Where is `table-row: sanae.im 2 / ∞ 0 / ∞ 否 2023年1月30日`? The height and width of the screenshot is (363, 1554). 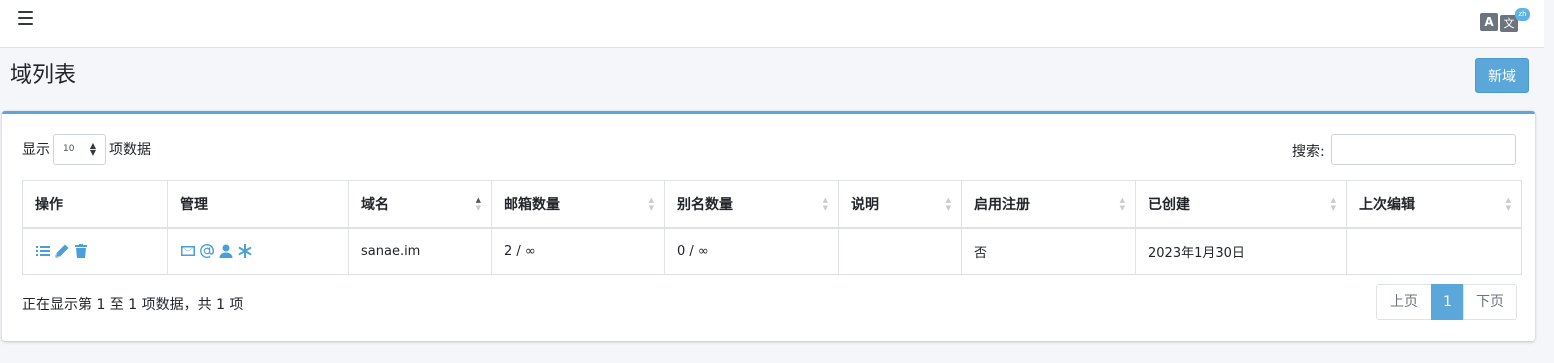 table-row: sanae.im 2 / ∞ 0 / ∞ 否 2023年1月30日 is located at coordinates (772, 251).